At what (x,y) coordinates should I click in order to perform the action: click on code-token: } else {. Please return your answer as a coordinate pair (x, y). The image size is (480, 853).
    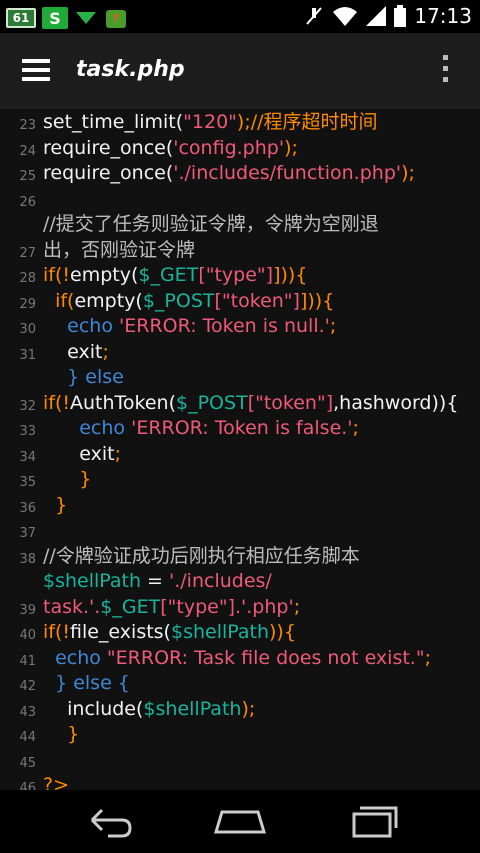
    Looking at the image, I should click on (86, 683).